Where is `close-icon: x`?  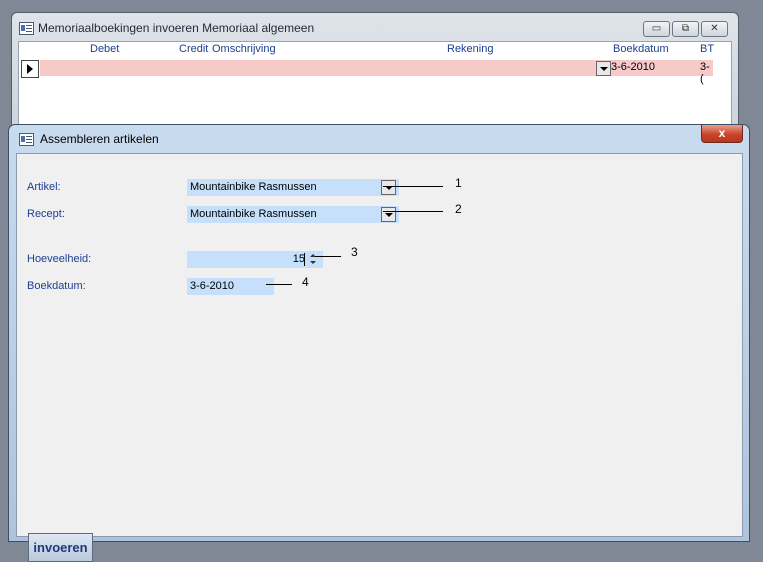 close-icon: x is located at coordinates (722, 134).